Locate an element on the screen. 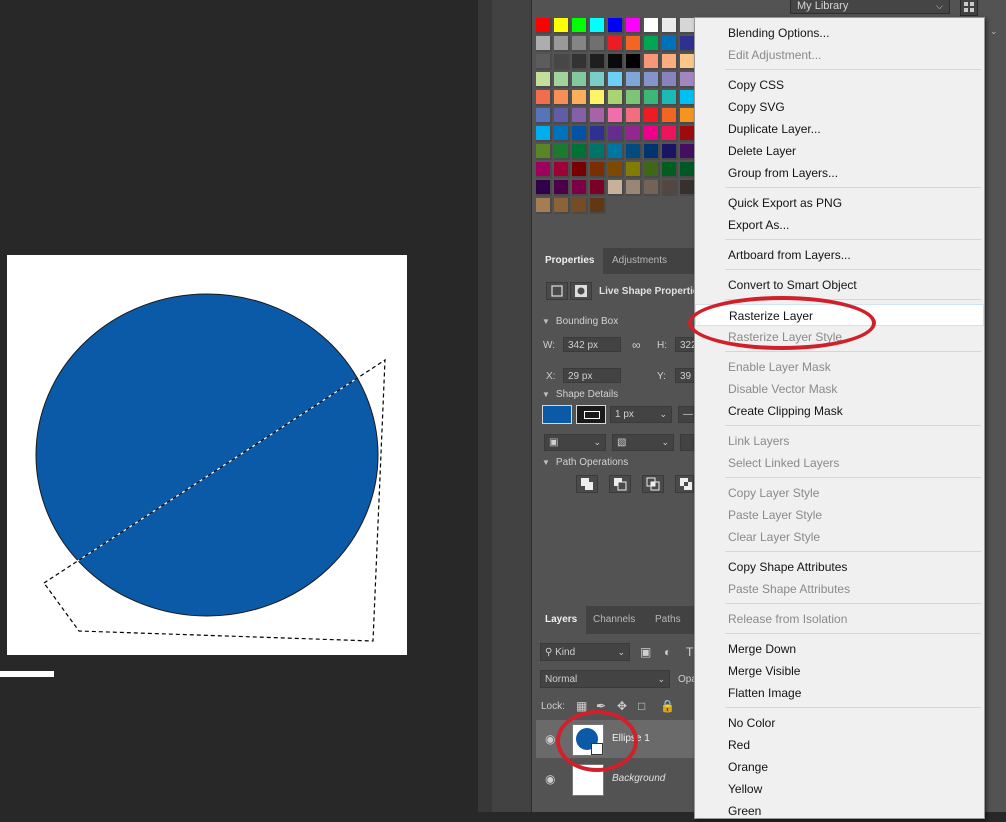  stroke-join-dropdown is located at coordinates (687, 442).